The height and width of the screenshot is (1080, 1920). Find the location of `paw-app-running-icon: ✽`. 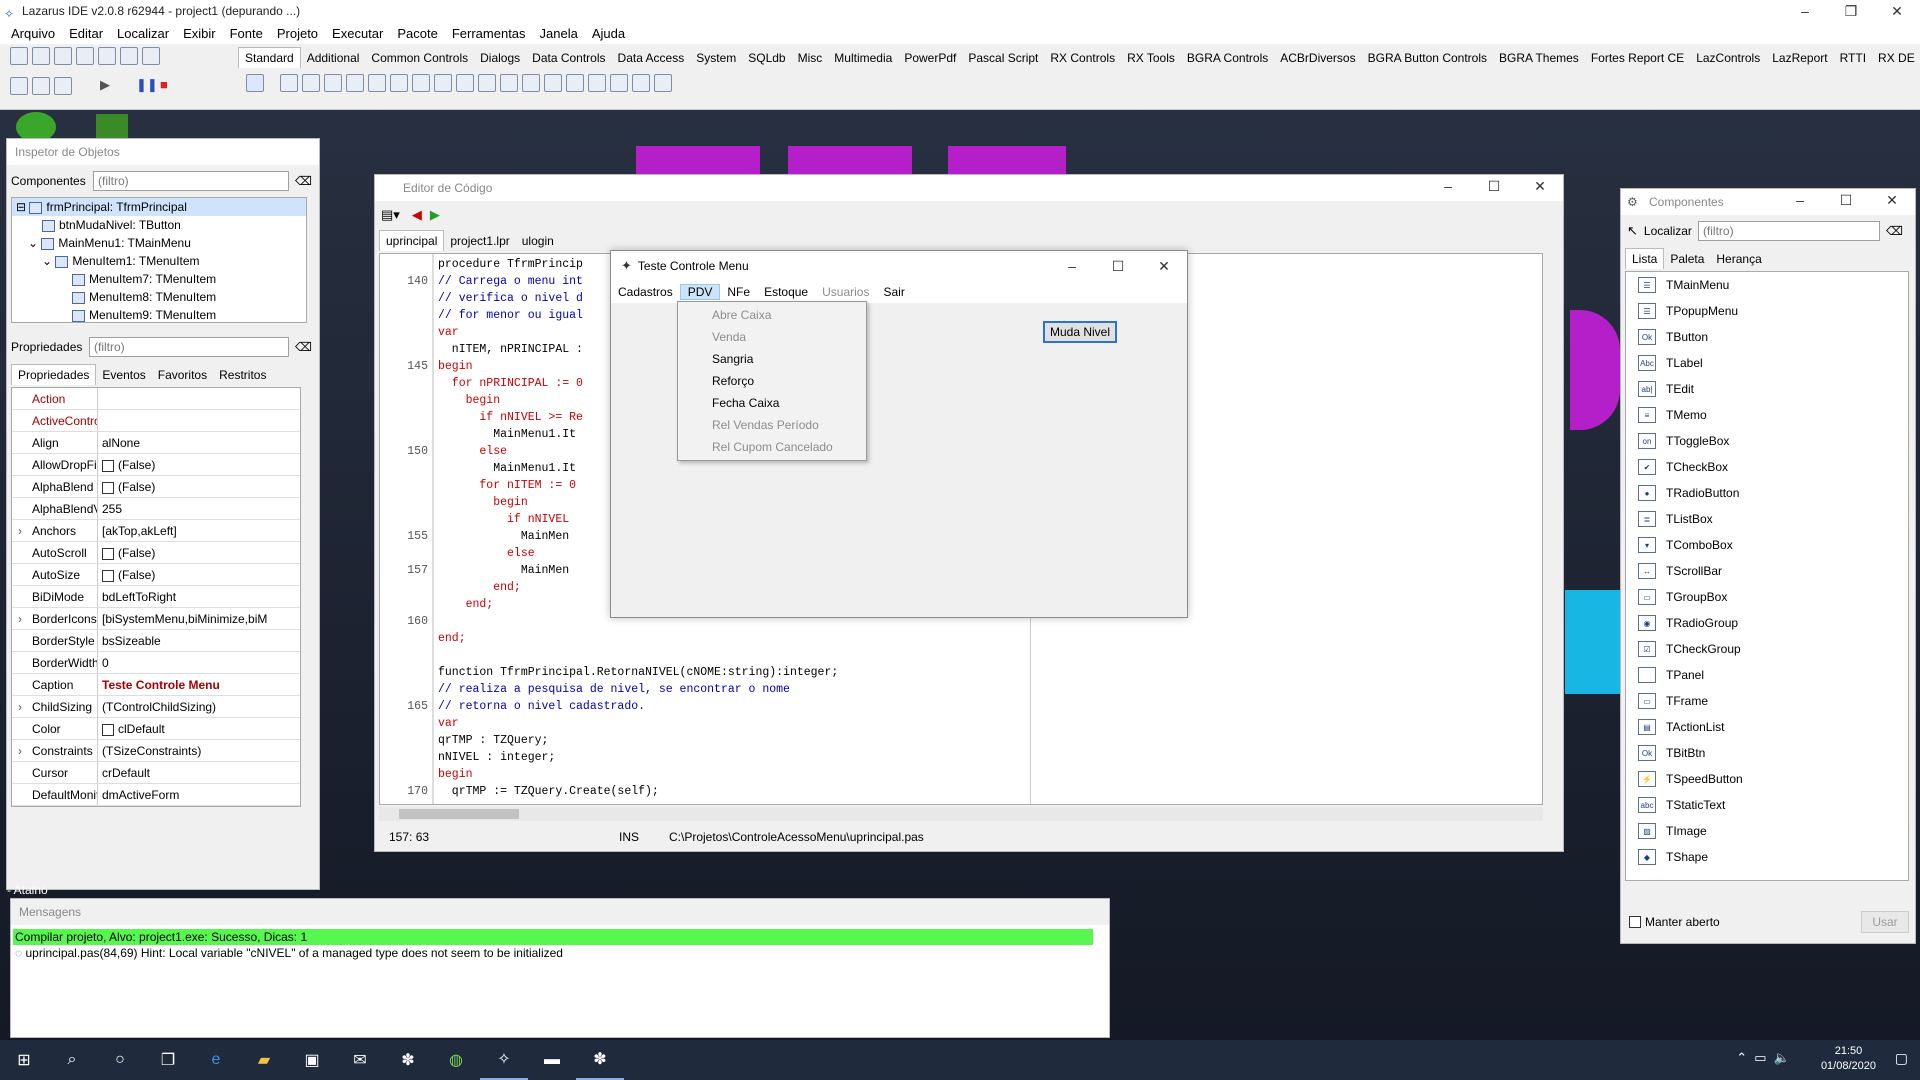

paw-app-running-icon: ✽ is located at coordinates (600, 1060).